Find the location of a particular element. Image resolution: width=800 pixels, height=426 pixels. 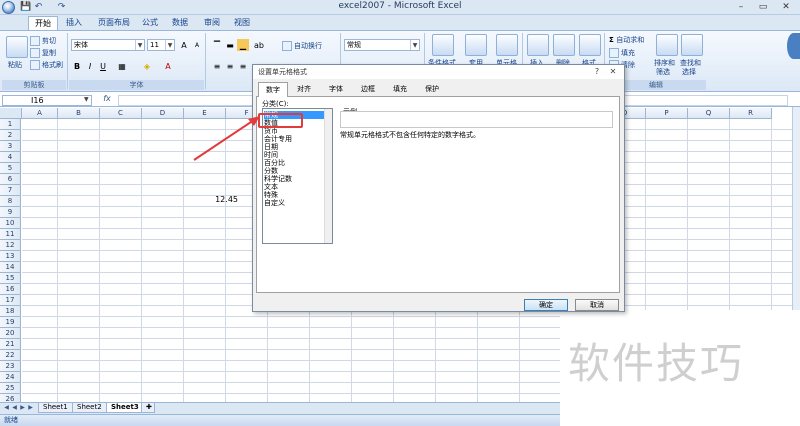

tab-insert: 插入 is located at coordinates (74, 23).